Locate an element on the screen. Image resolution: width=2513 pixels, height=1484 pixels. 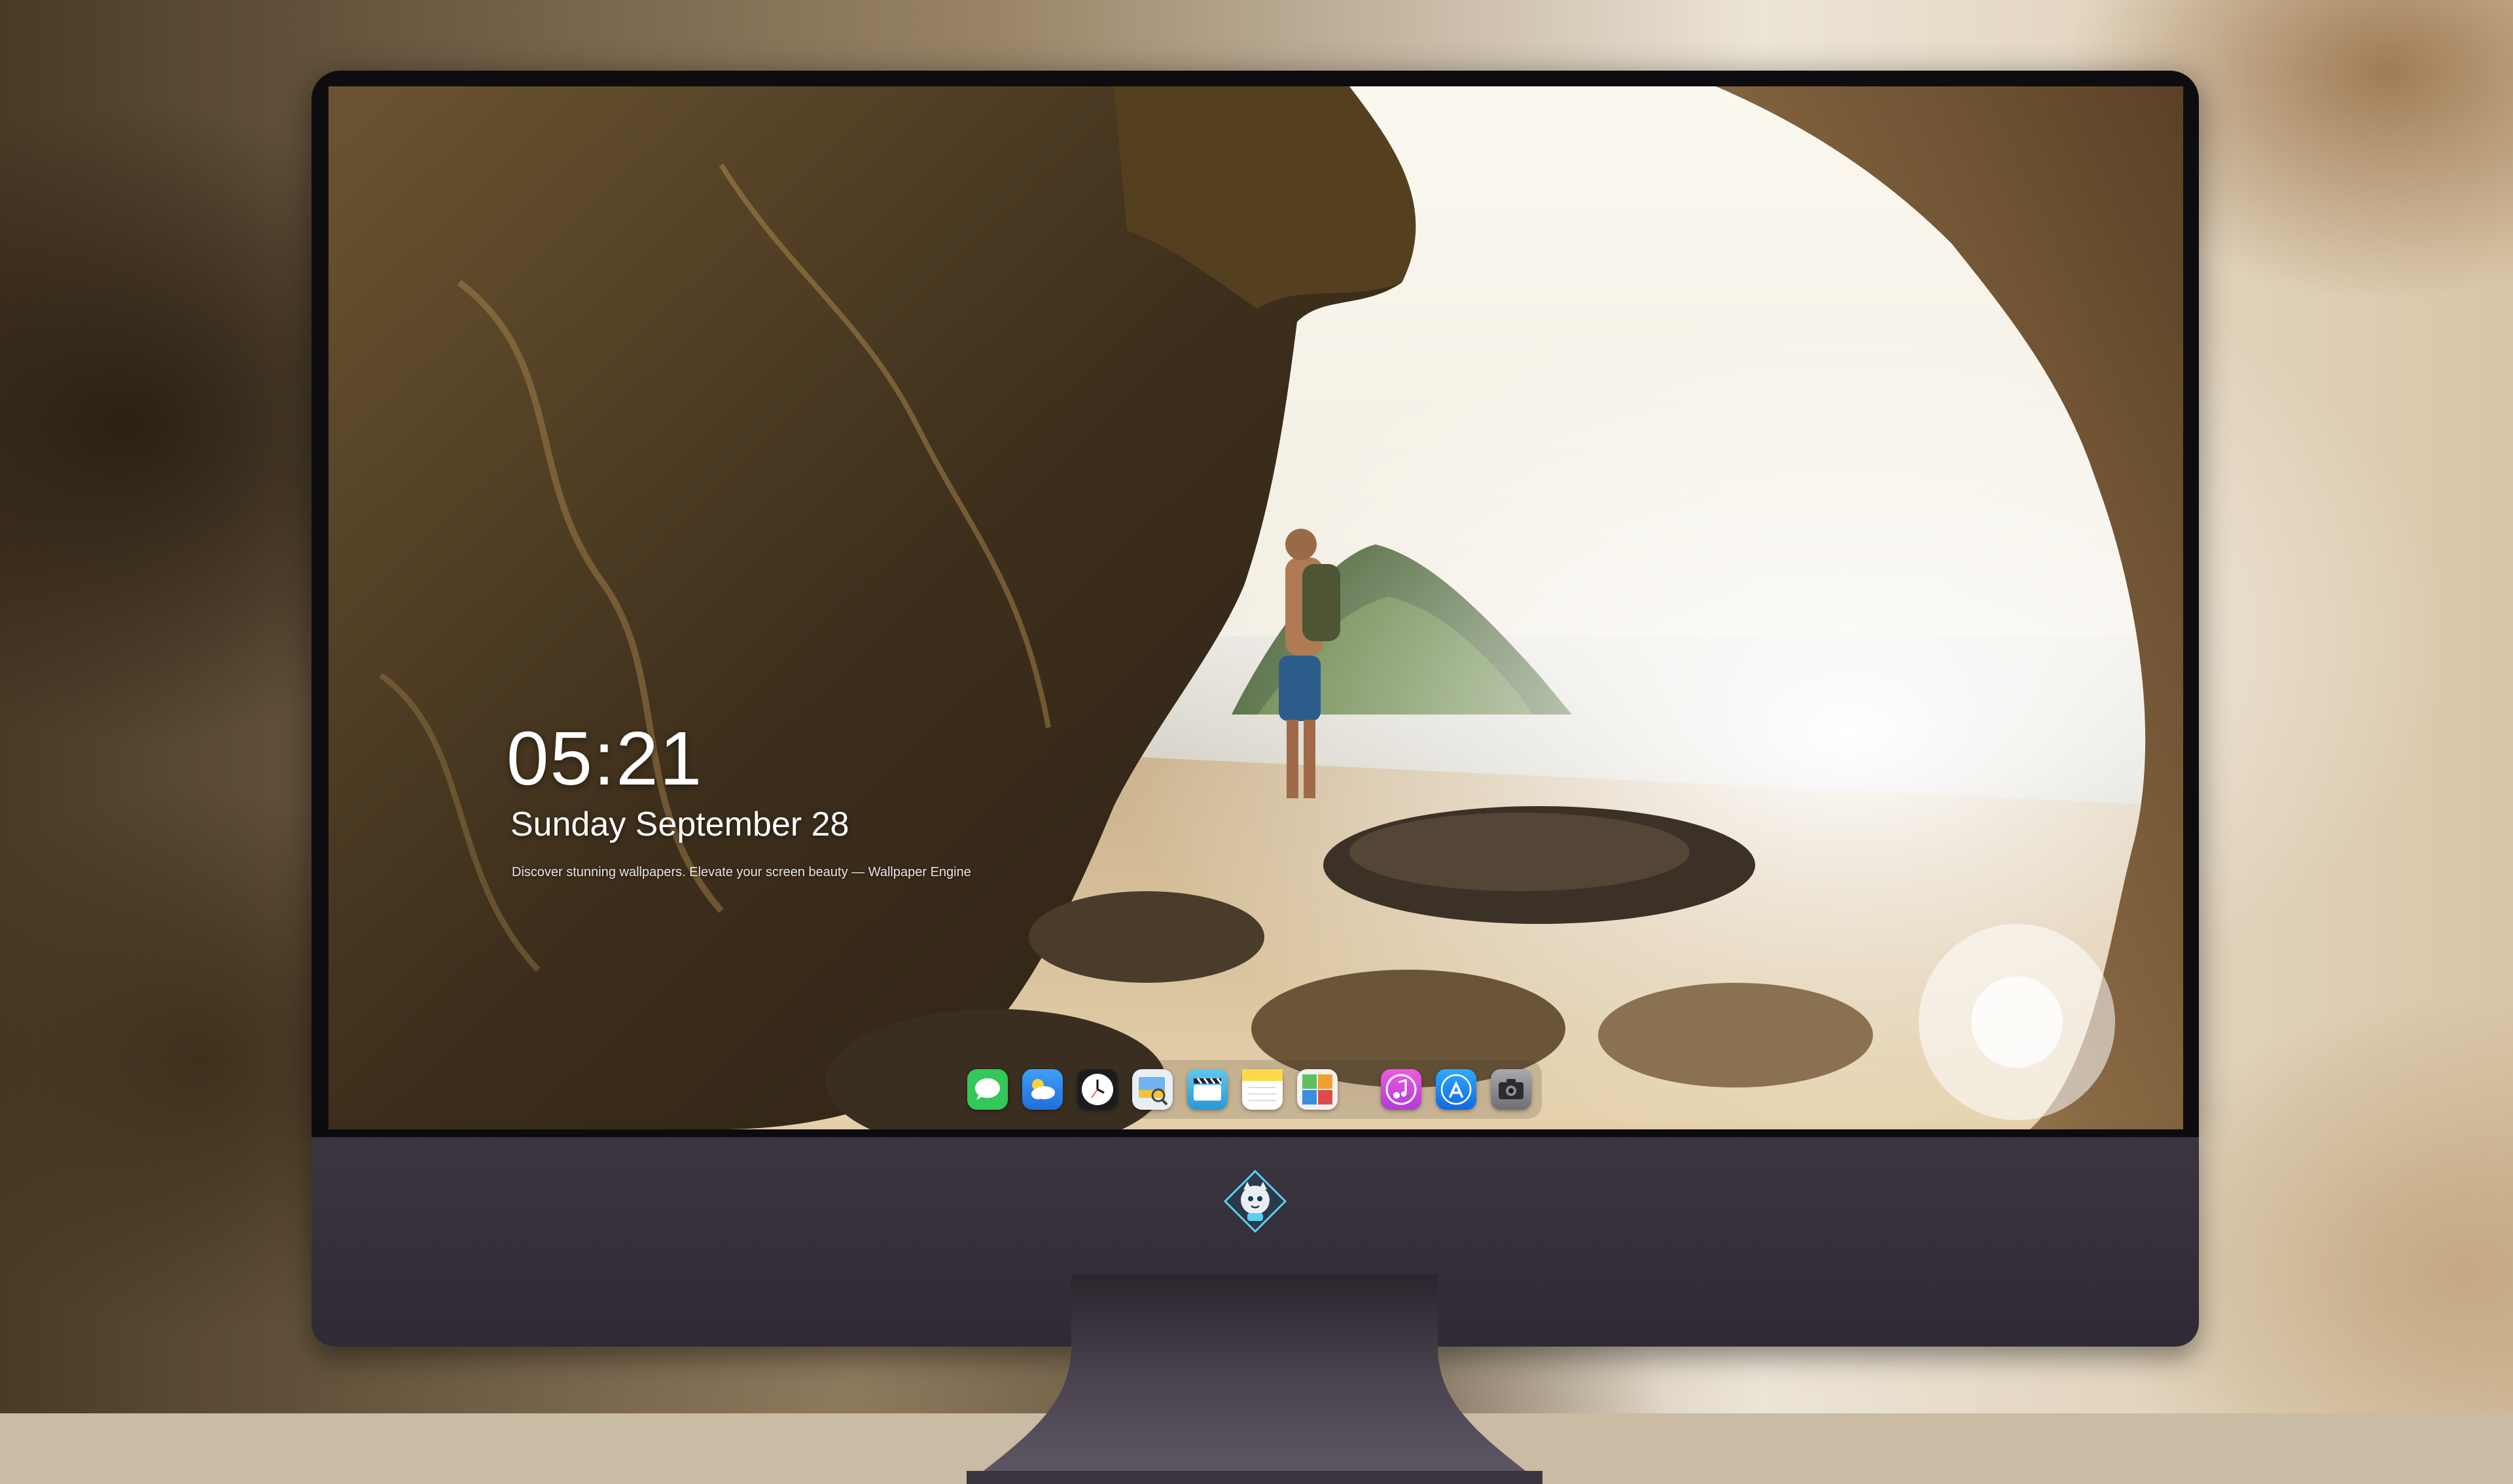
weather-icon is located at coordinates (1043, 1089).